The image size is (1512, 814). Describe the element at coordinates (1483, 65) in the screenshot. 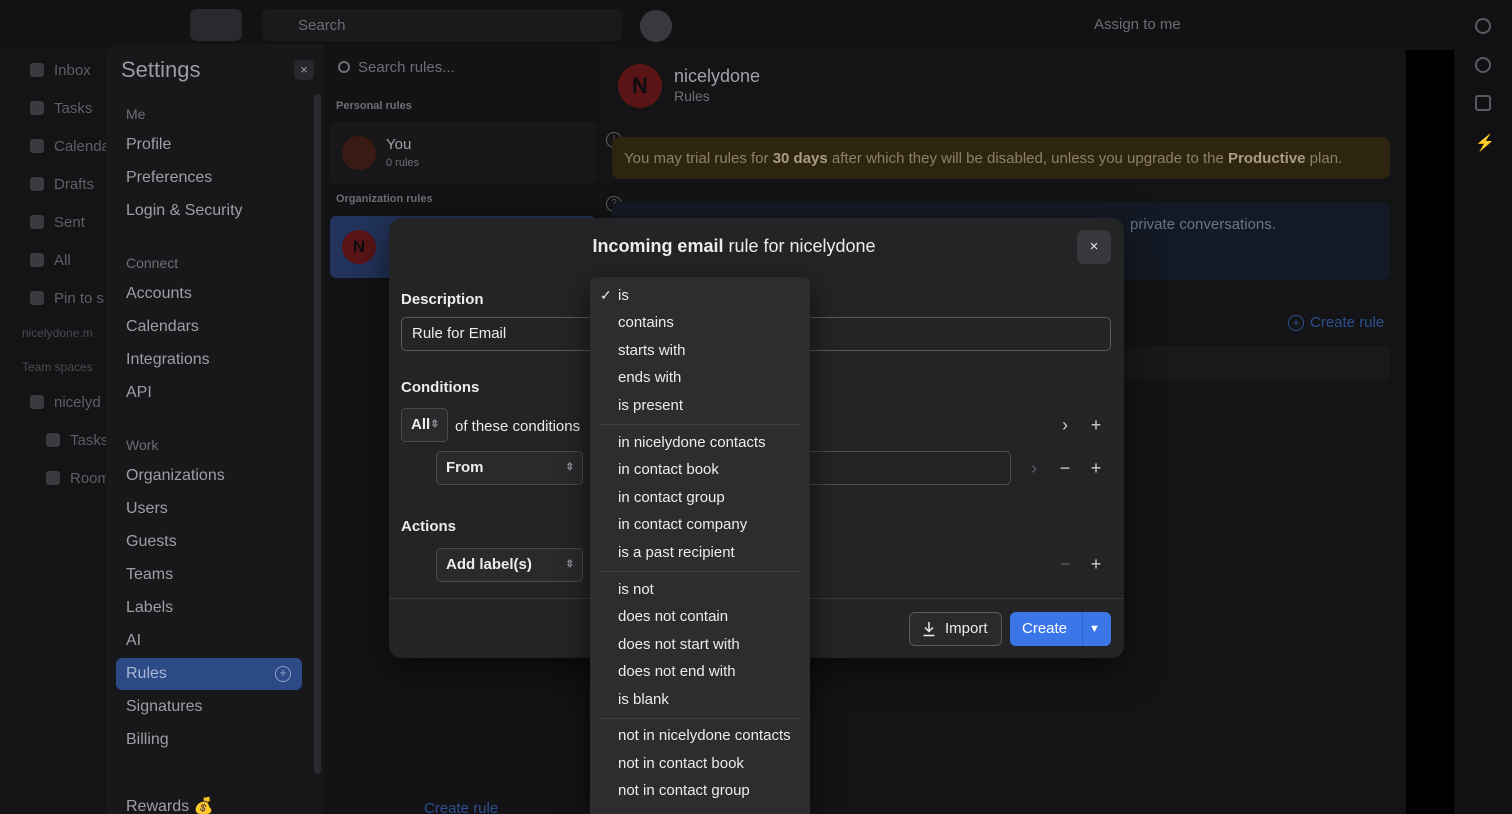

I see `check-icon` at that location.